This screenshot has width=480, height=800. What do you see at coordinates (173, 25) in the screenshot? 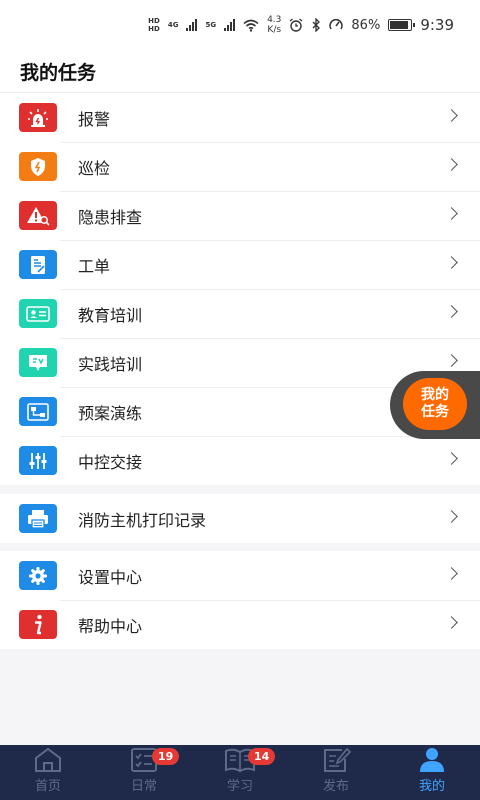
I see `network-gen-1: 4G` at bounding box center [173, 25].